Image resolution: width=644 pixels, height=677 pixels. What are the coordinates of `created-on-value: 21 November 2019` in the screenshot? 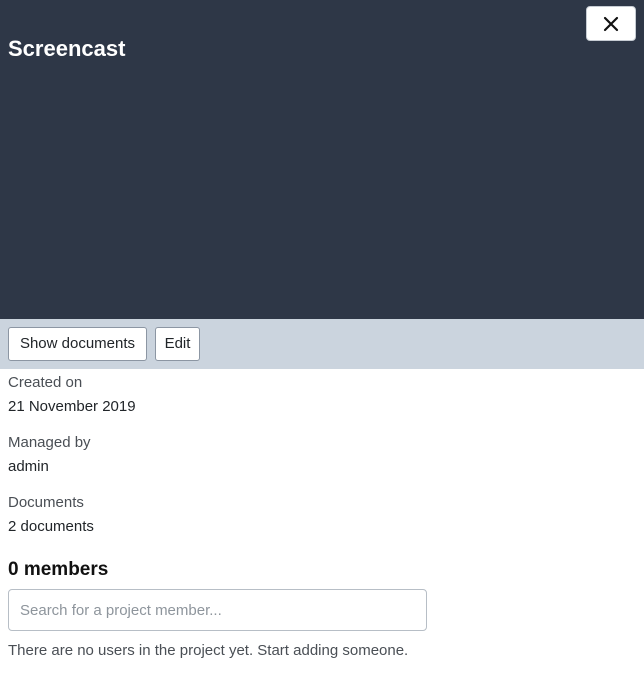 It's located at (72, 406).